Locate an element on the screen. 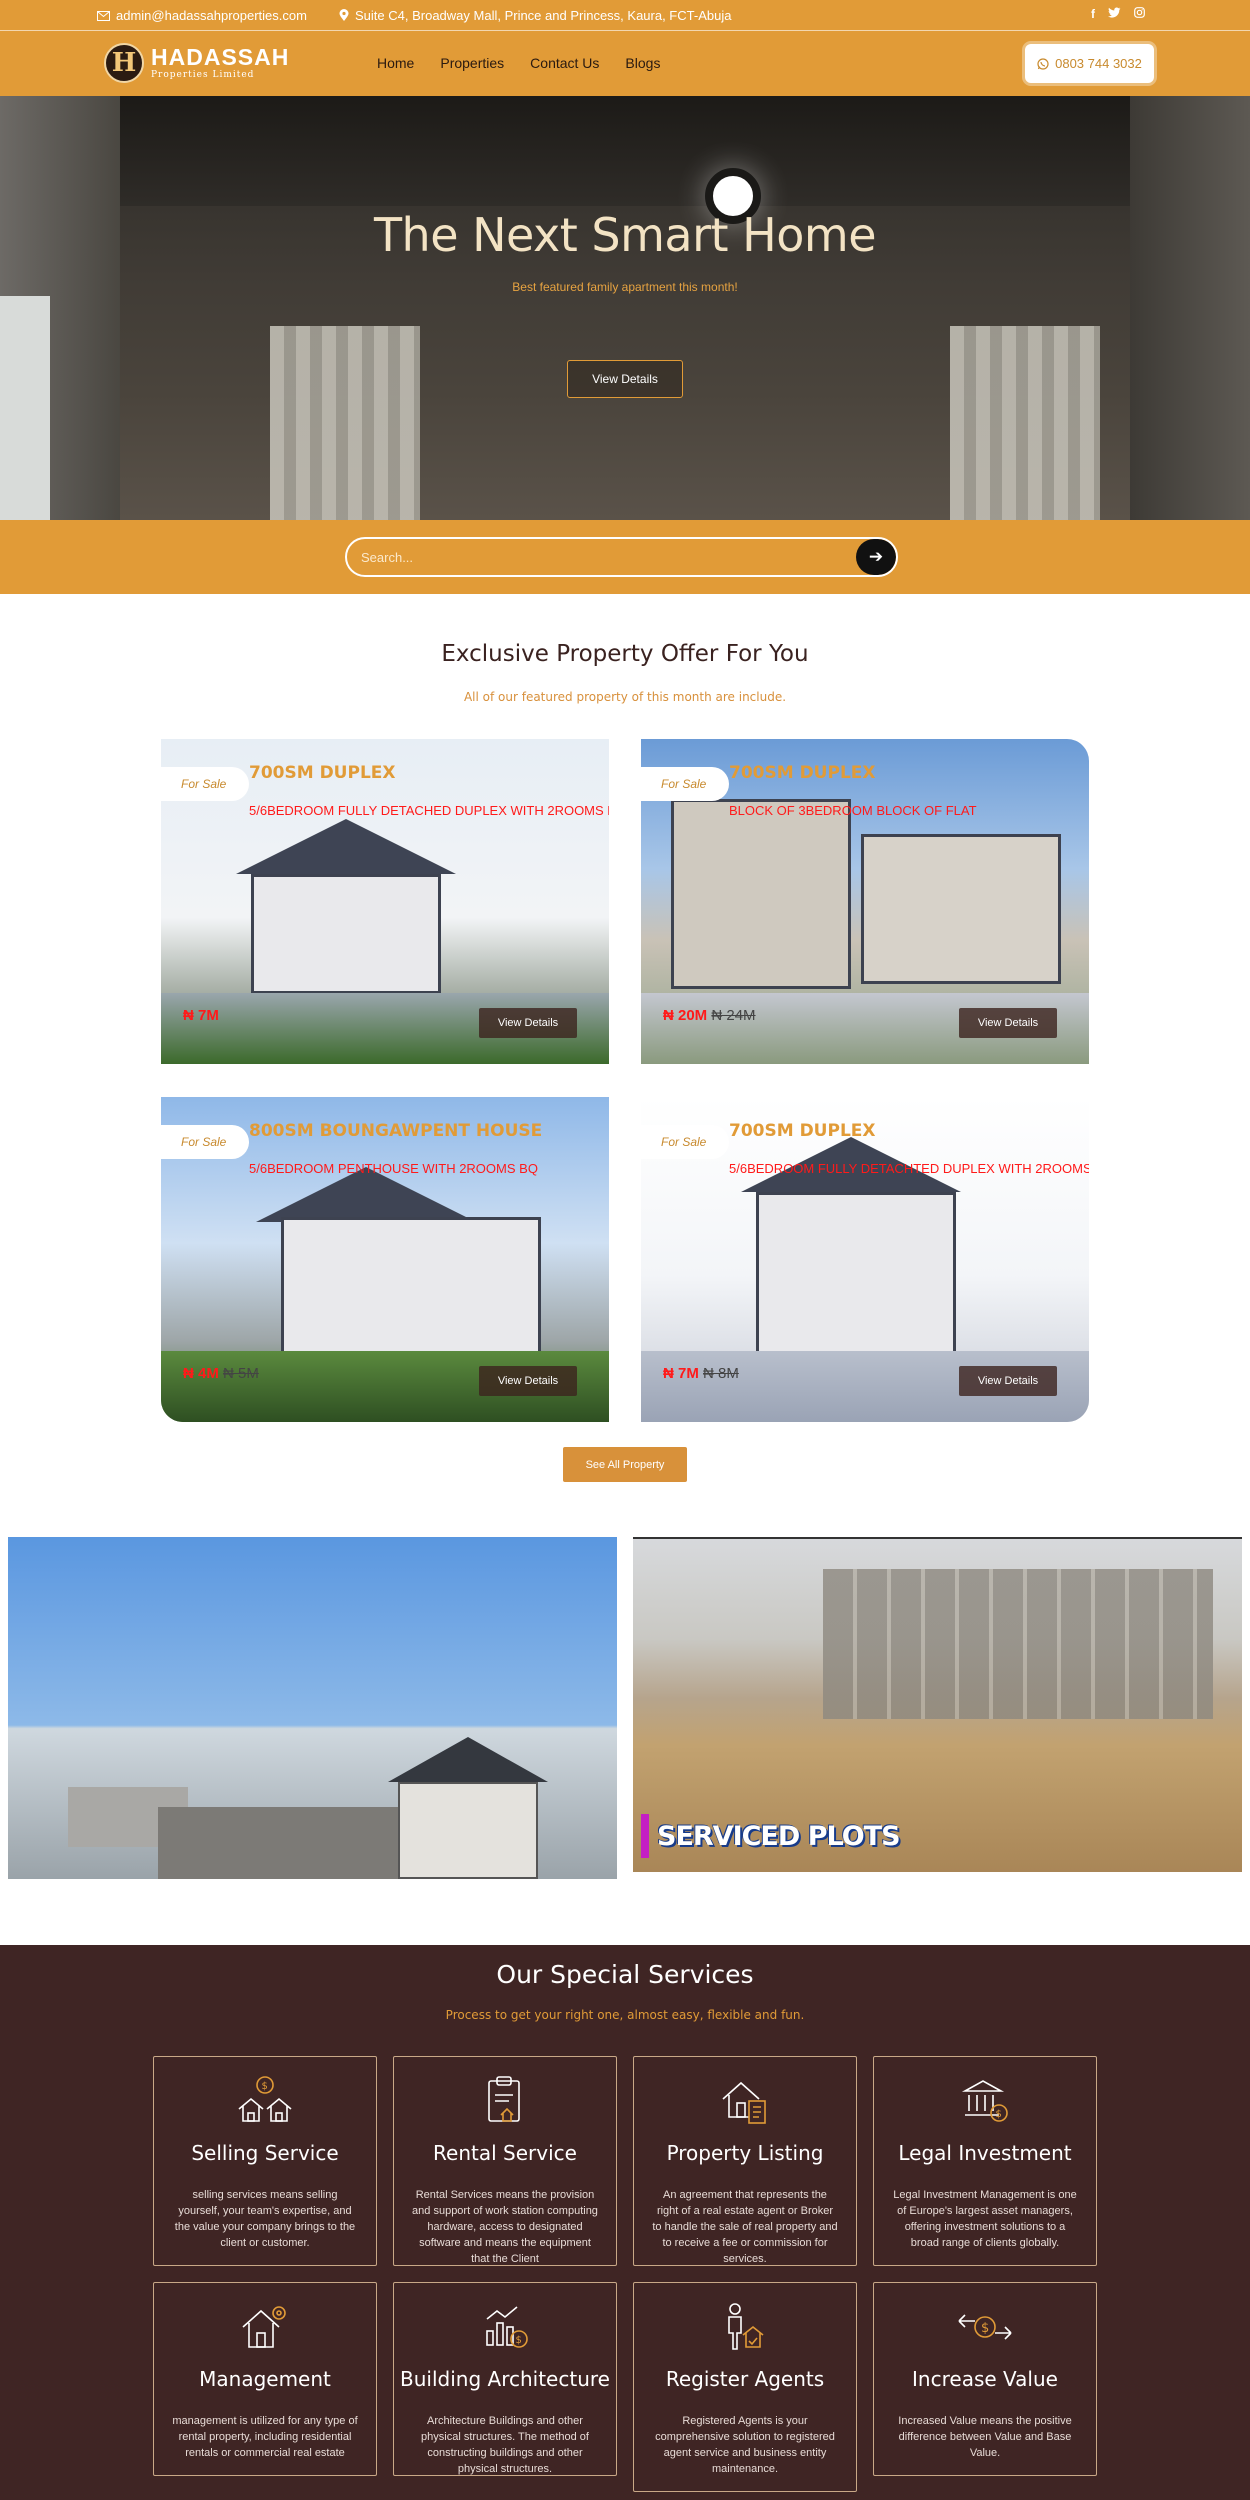  search-submit-button: ➔ is located at coordinates (876, 557).